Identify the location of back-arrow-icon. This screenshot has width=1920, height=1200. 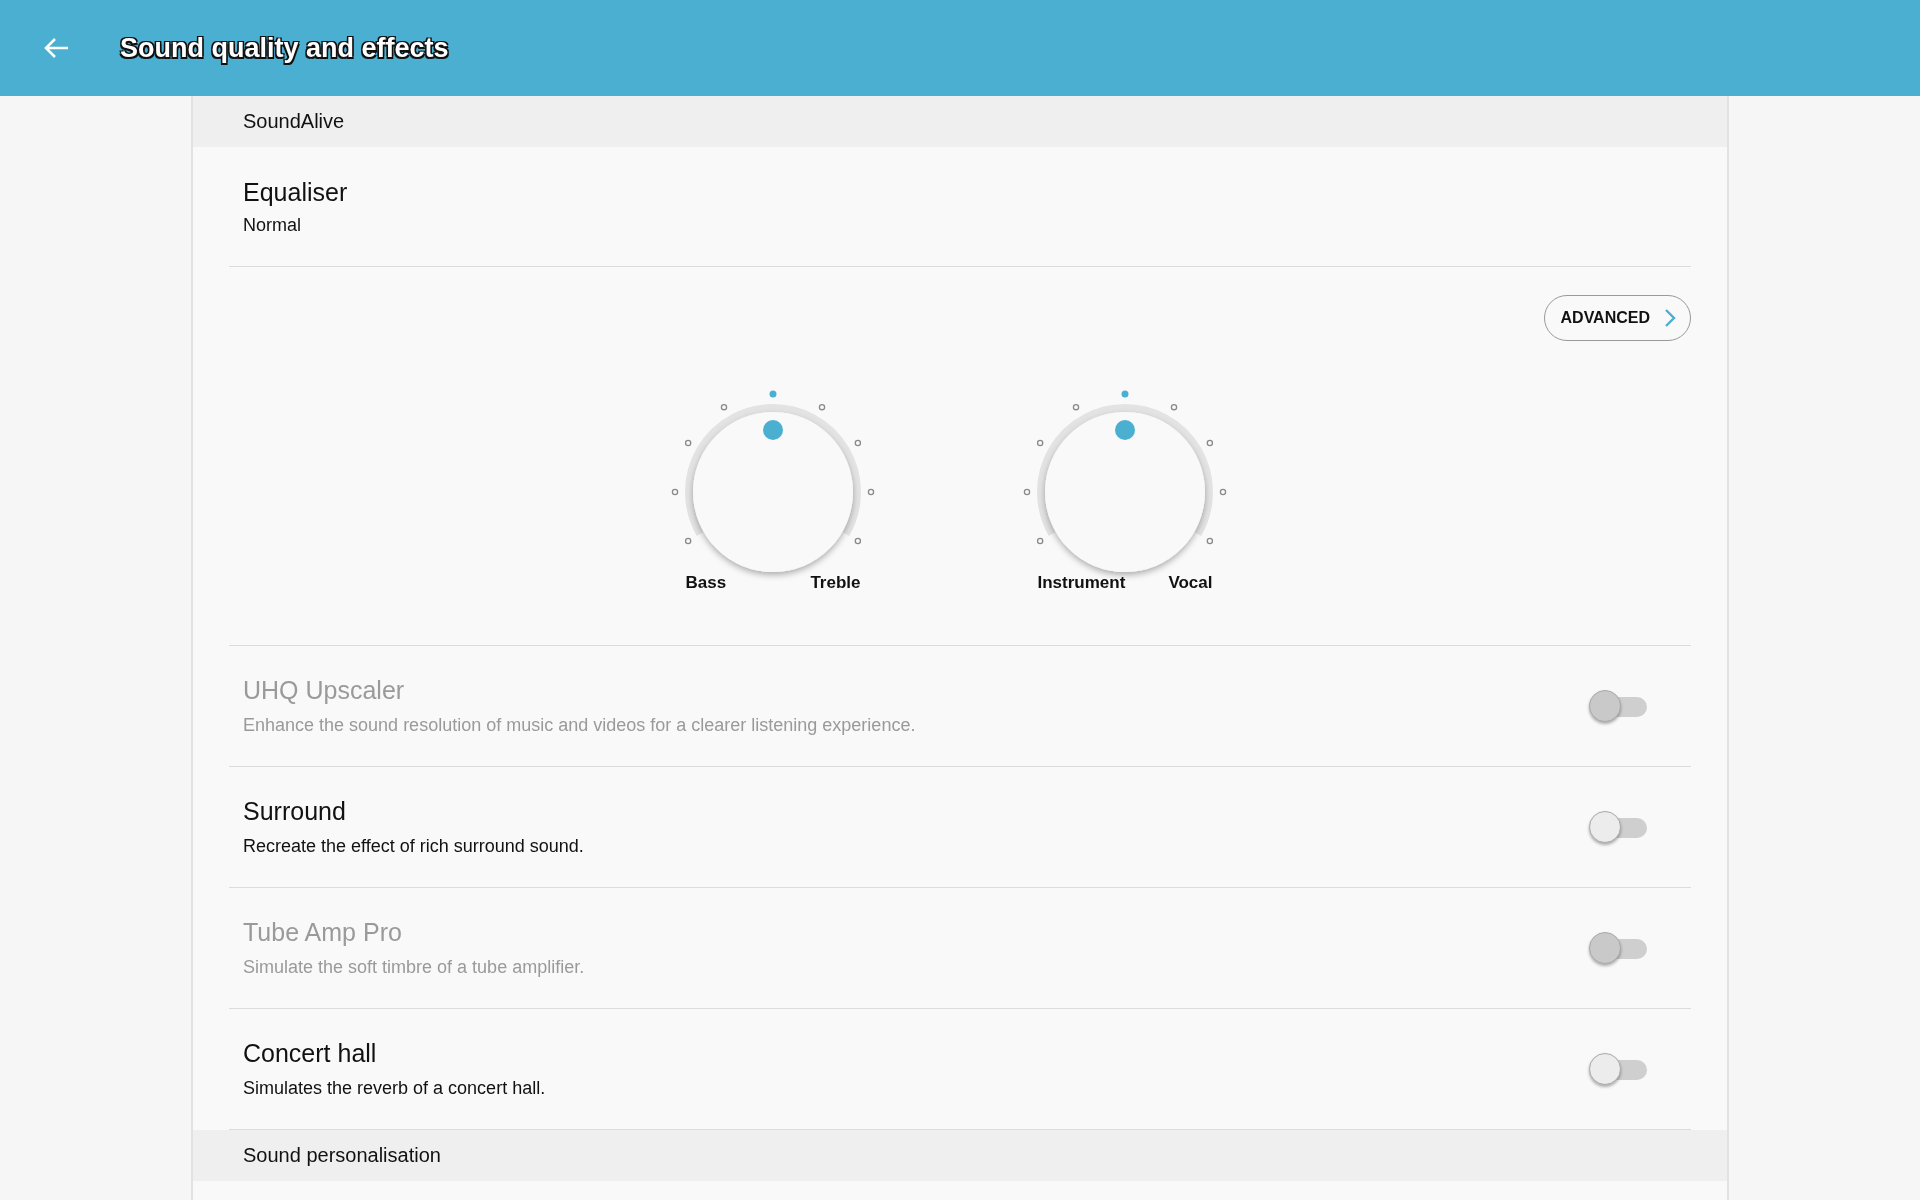
(56, 48).